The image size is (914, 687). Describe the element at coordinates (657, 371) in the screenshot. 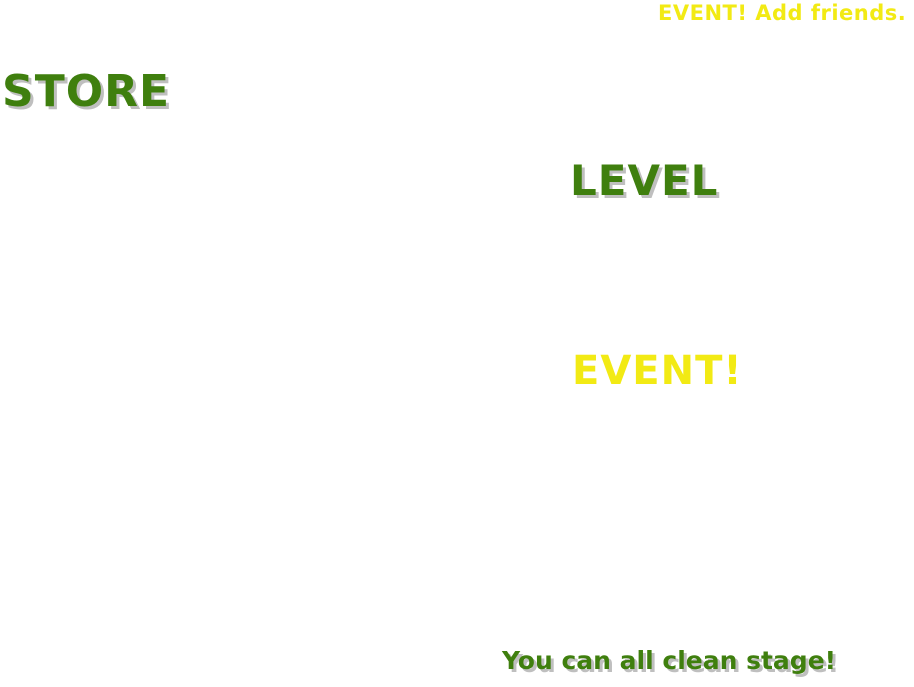

I see `event-button: EVENT!` at that location.